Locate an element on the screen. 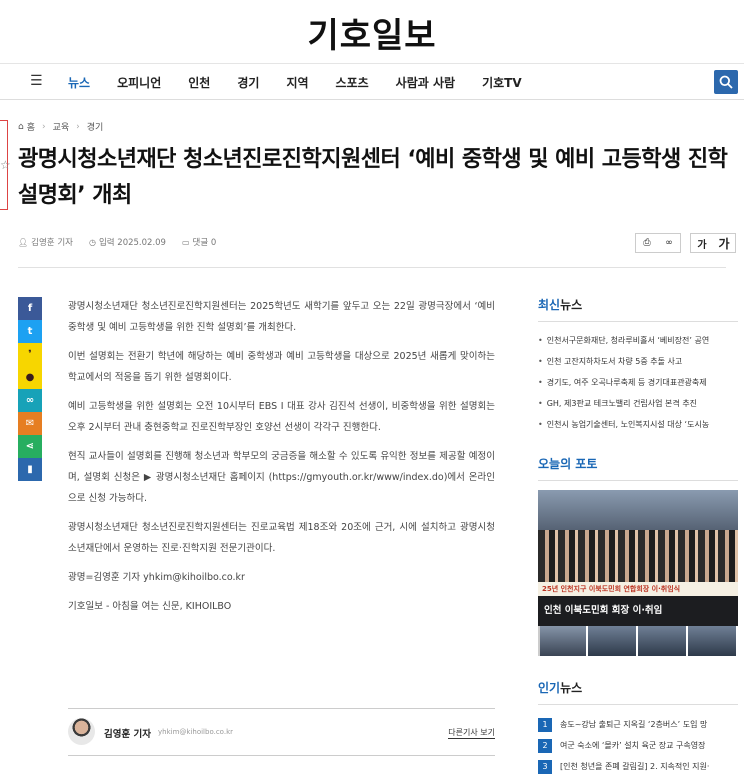 This screenshot has width=744, height=774. latest-news-item: 경기도, 여주 오곡나루축제 등 경기대표관광축제 is located at coordinates (638, 382).